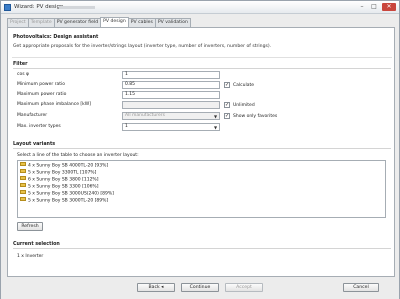 This screenshot has height=299, width=400. I want to click on list-item: 6 x Sunny Boy SB 3800 [112%], so click(59, 179).